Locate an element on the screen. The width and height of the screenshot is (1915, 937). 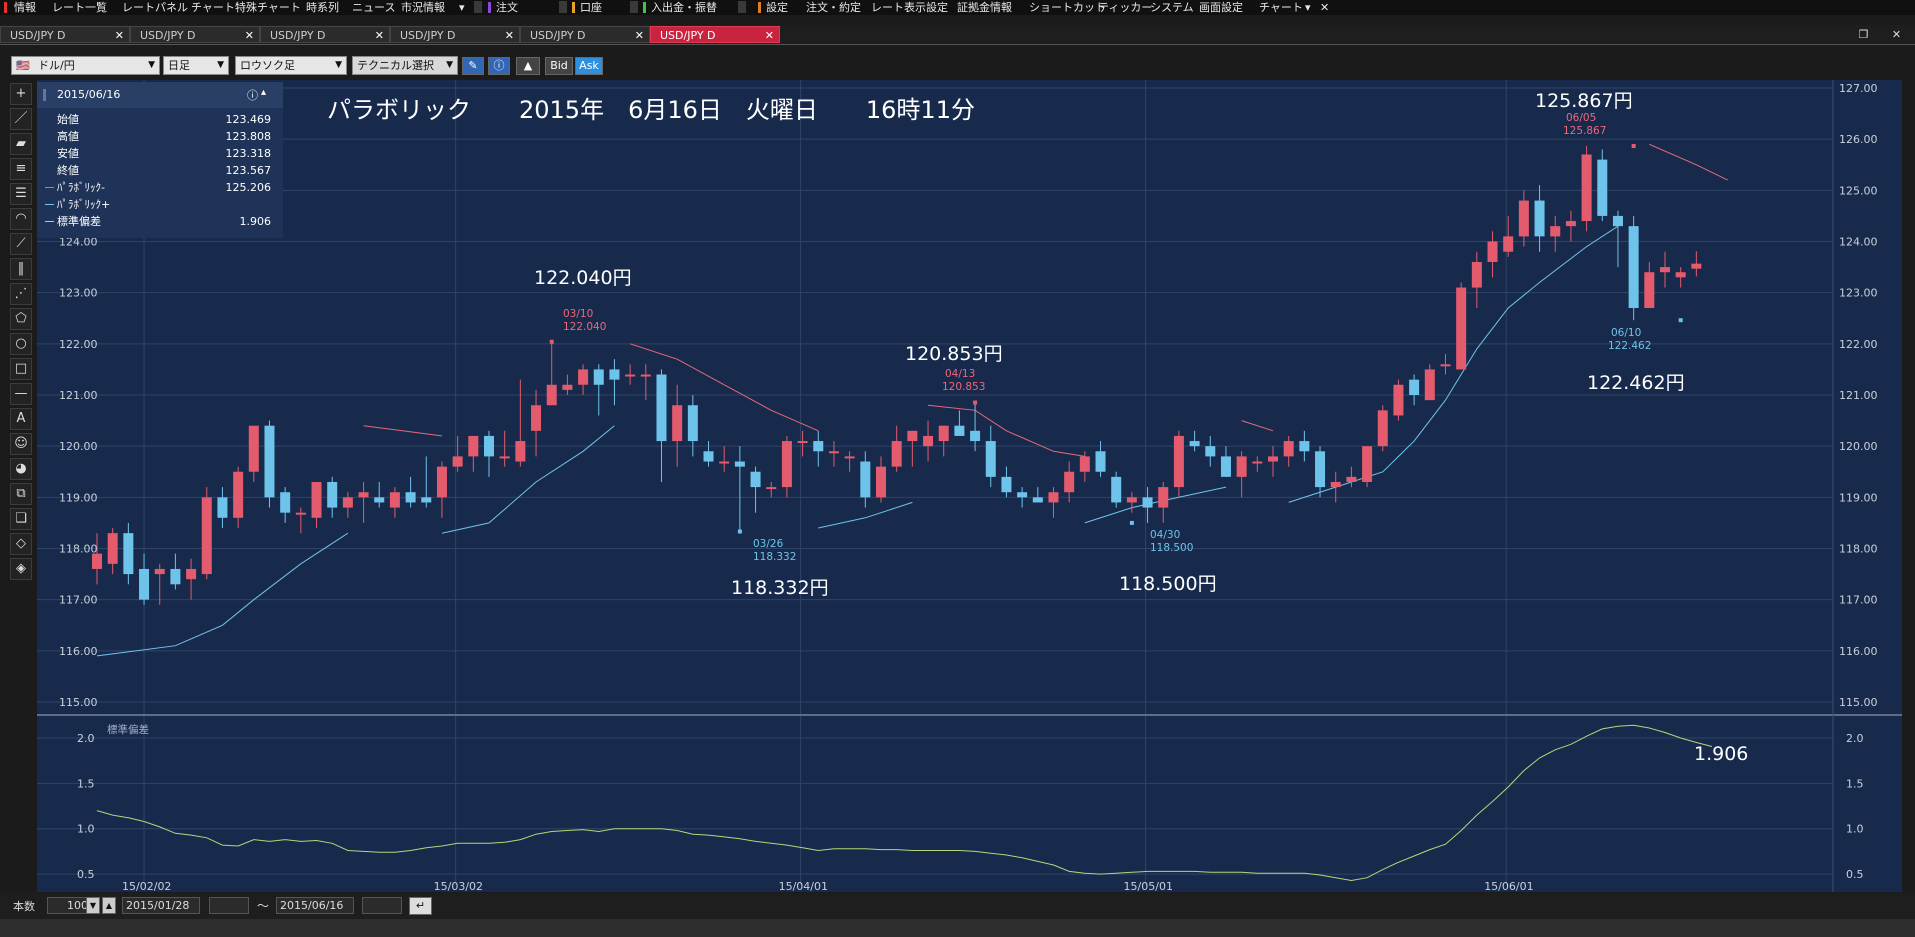
currency-pair-select: 🇺🇸 ドル/円 ▼ is located at coordinates (85, 65).